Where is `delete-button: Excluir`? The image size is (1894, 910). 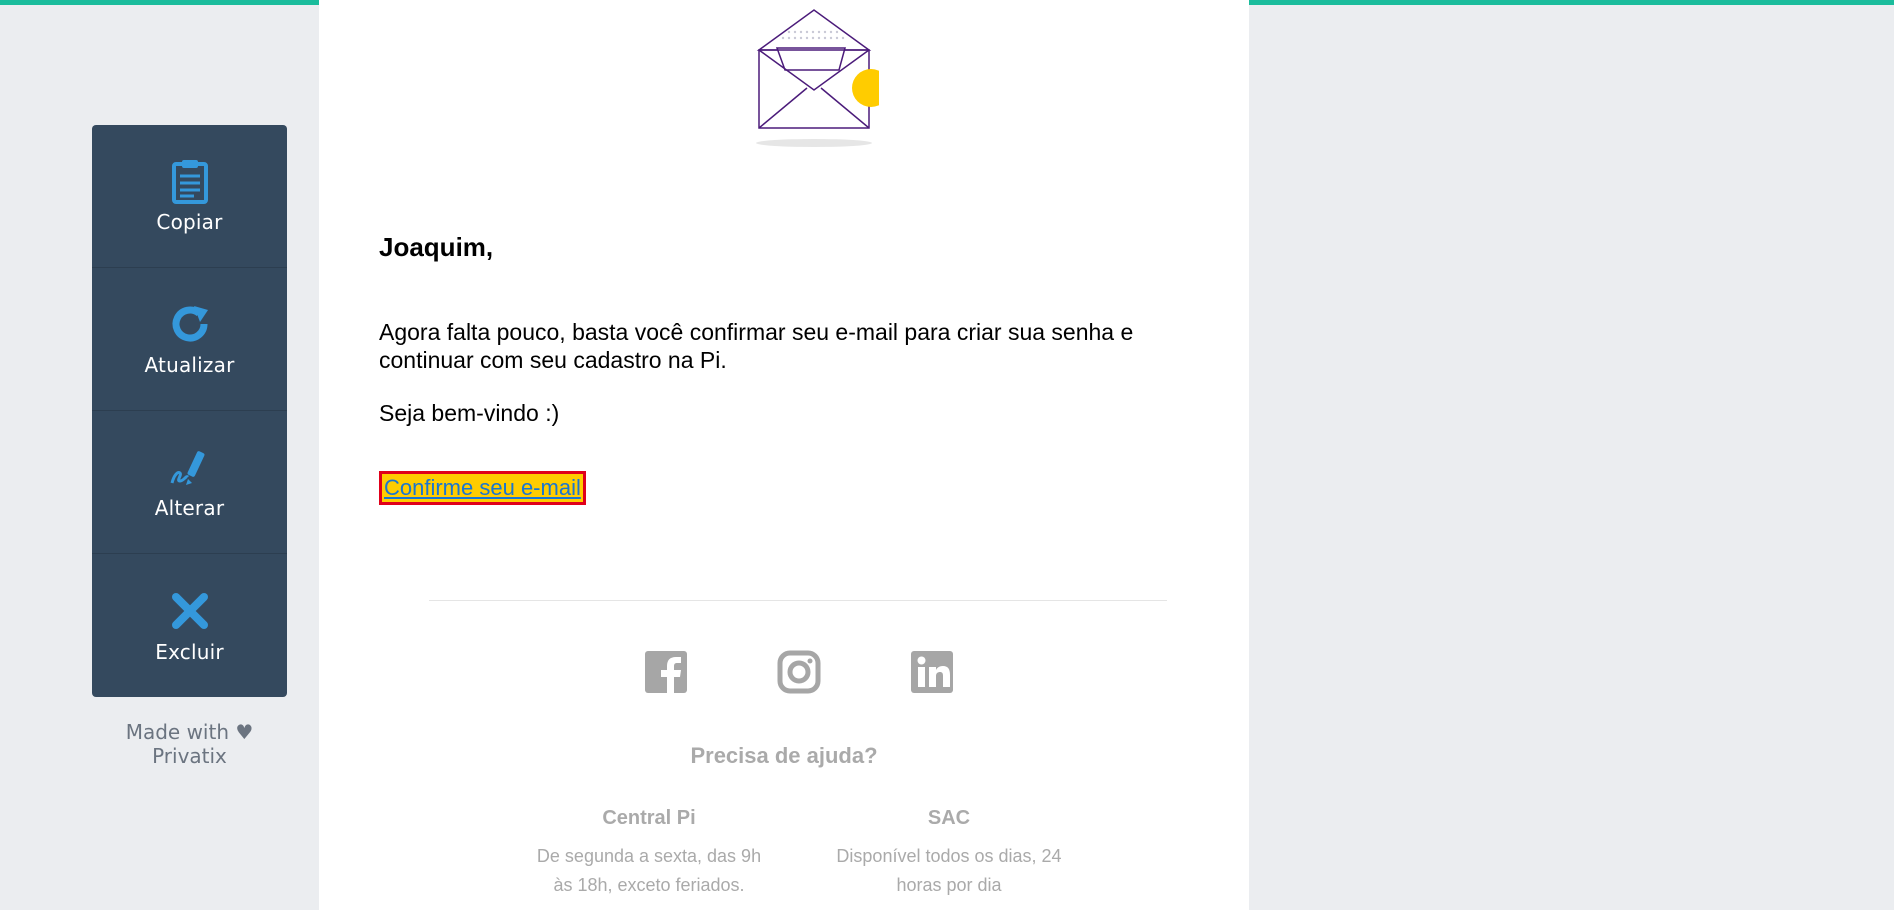 delete-button: Excluir is located at coordinates (189, 625).